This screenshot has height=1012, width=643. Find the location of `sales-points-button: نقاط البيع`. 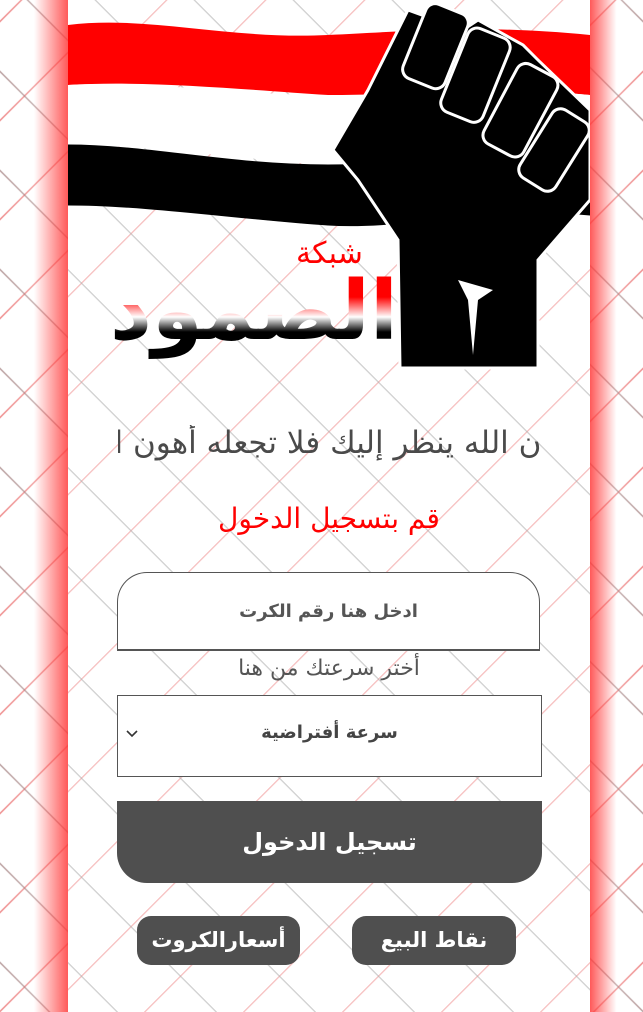

sales-points-button: نقاط البيع is located at coordinates (434, 940).